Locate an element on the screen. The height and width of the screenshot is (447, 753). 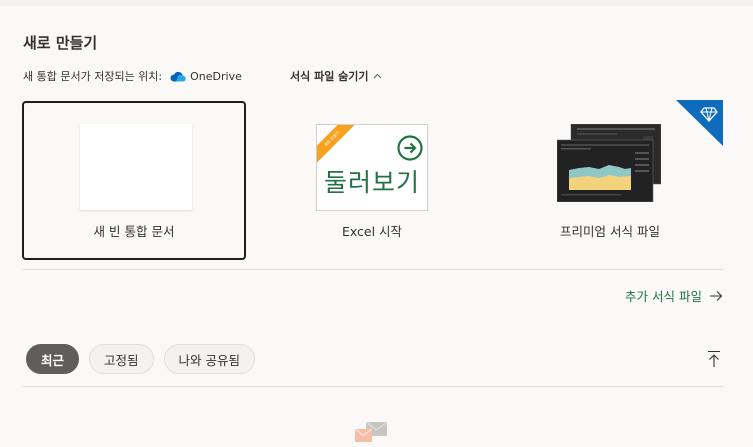
arrow-right-icon is located at coordinates (716, 296).